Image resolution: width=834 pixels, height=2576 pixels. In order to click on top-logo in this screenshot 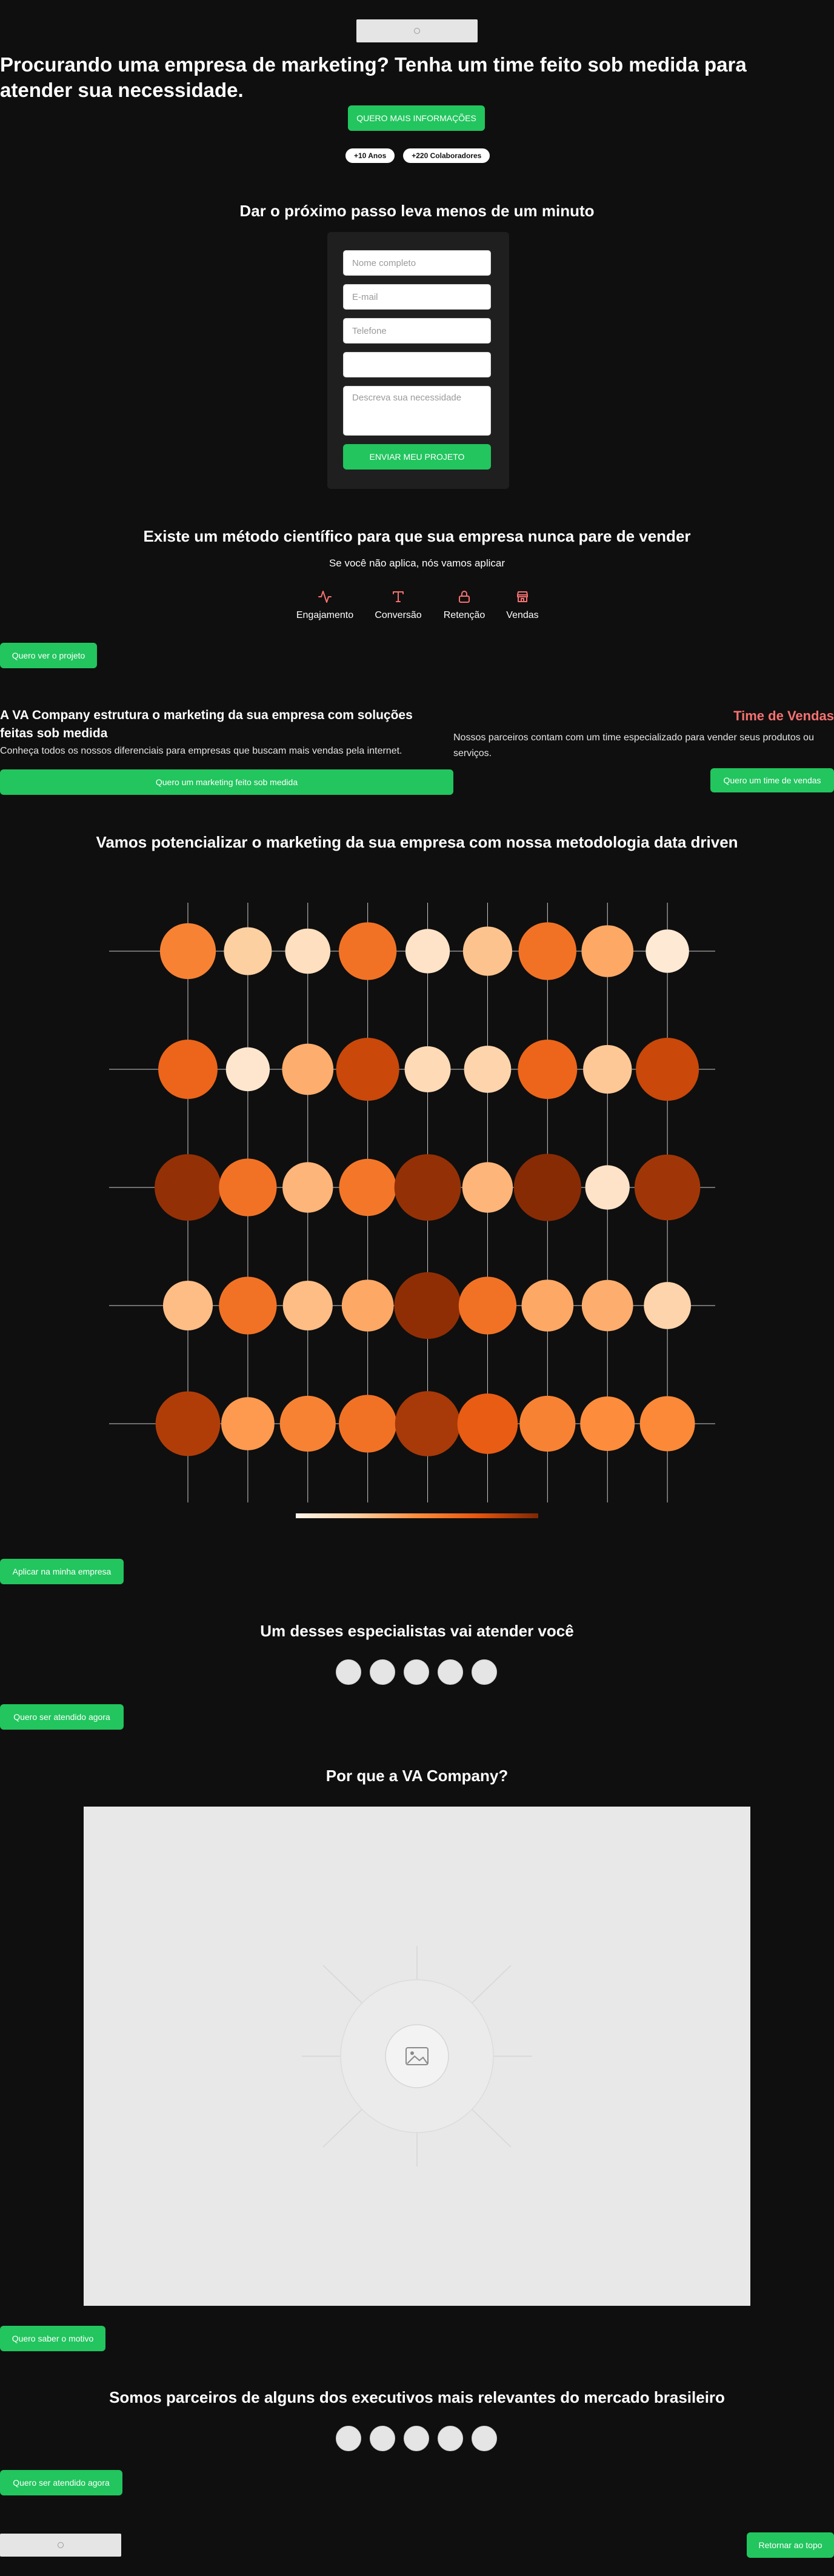, I will do `click(417, 30)`.